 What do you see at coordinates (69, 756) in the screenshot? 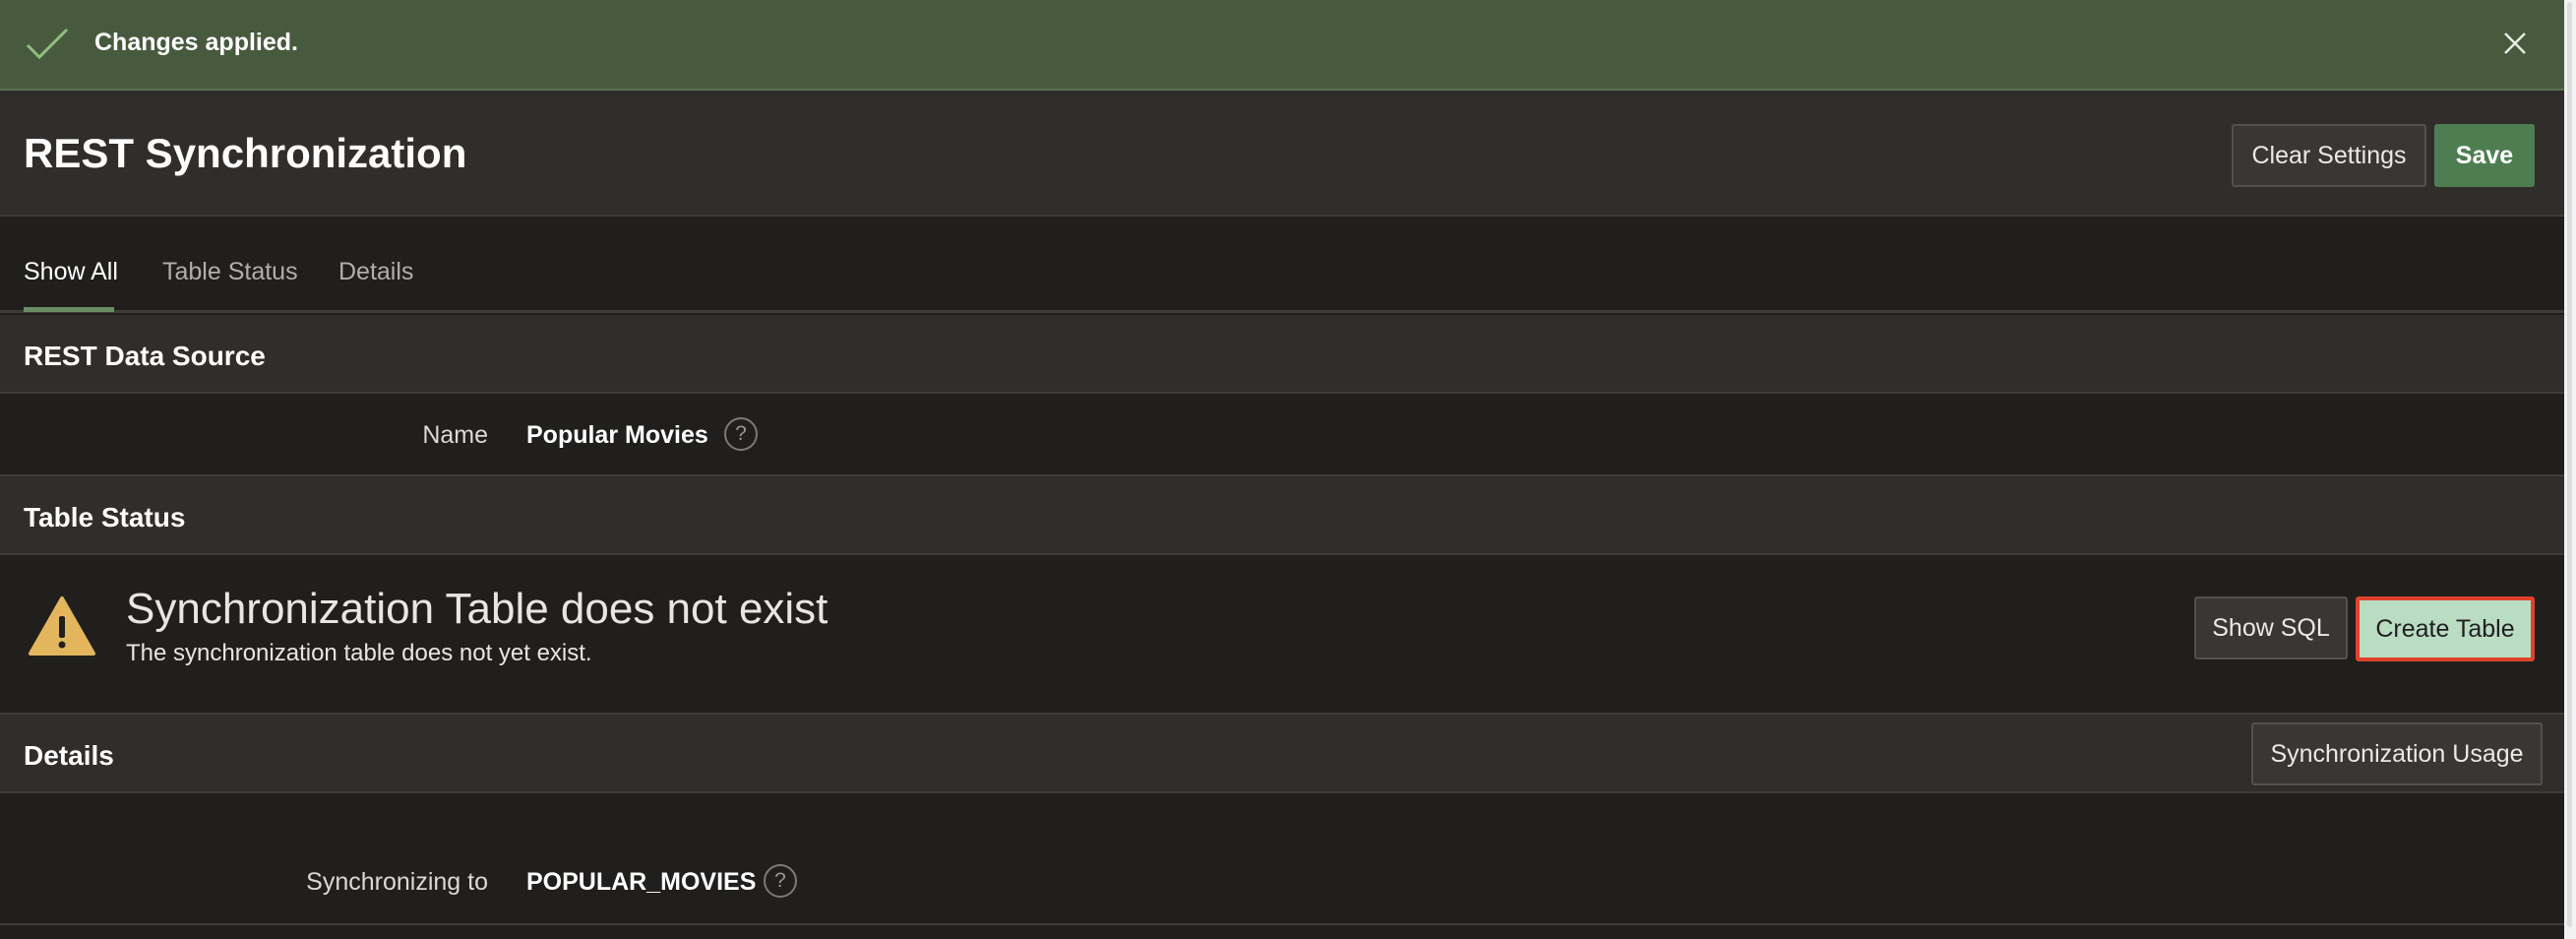
I see `details-heading: Details` at bounding box center [69, 756].